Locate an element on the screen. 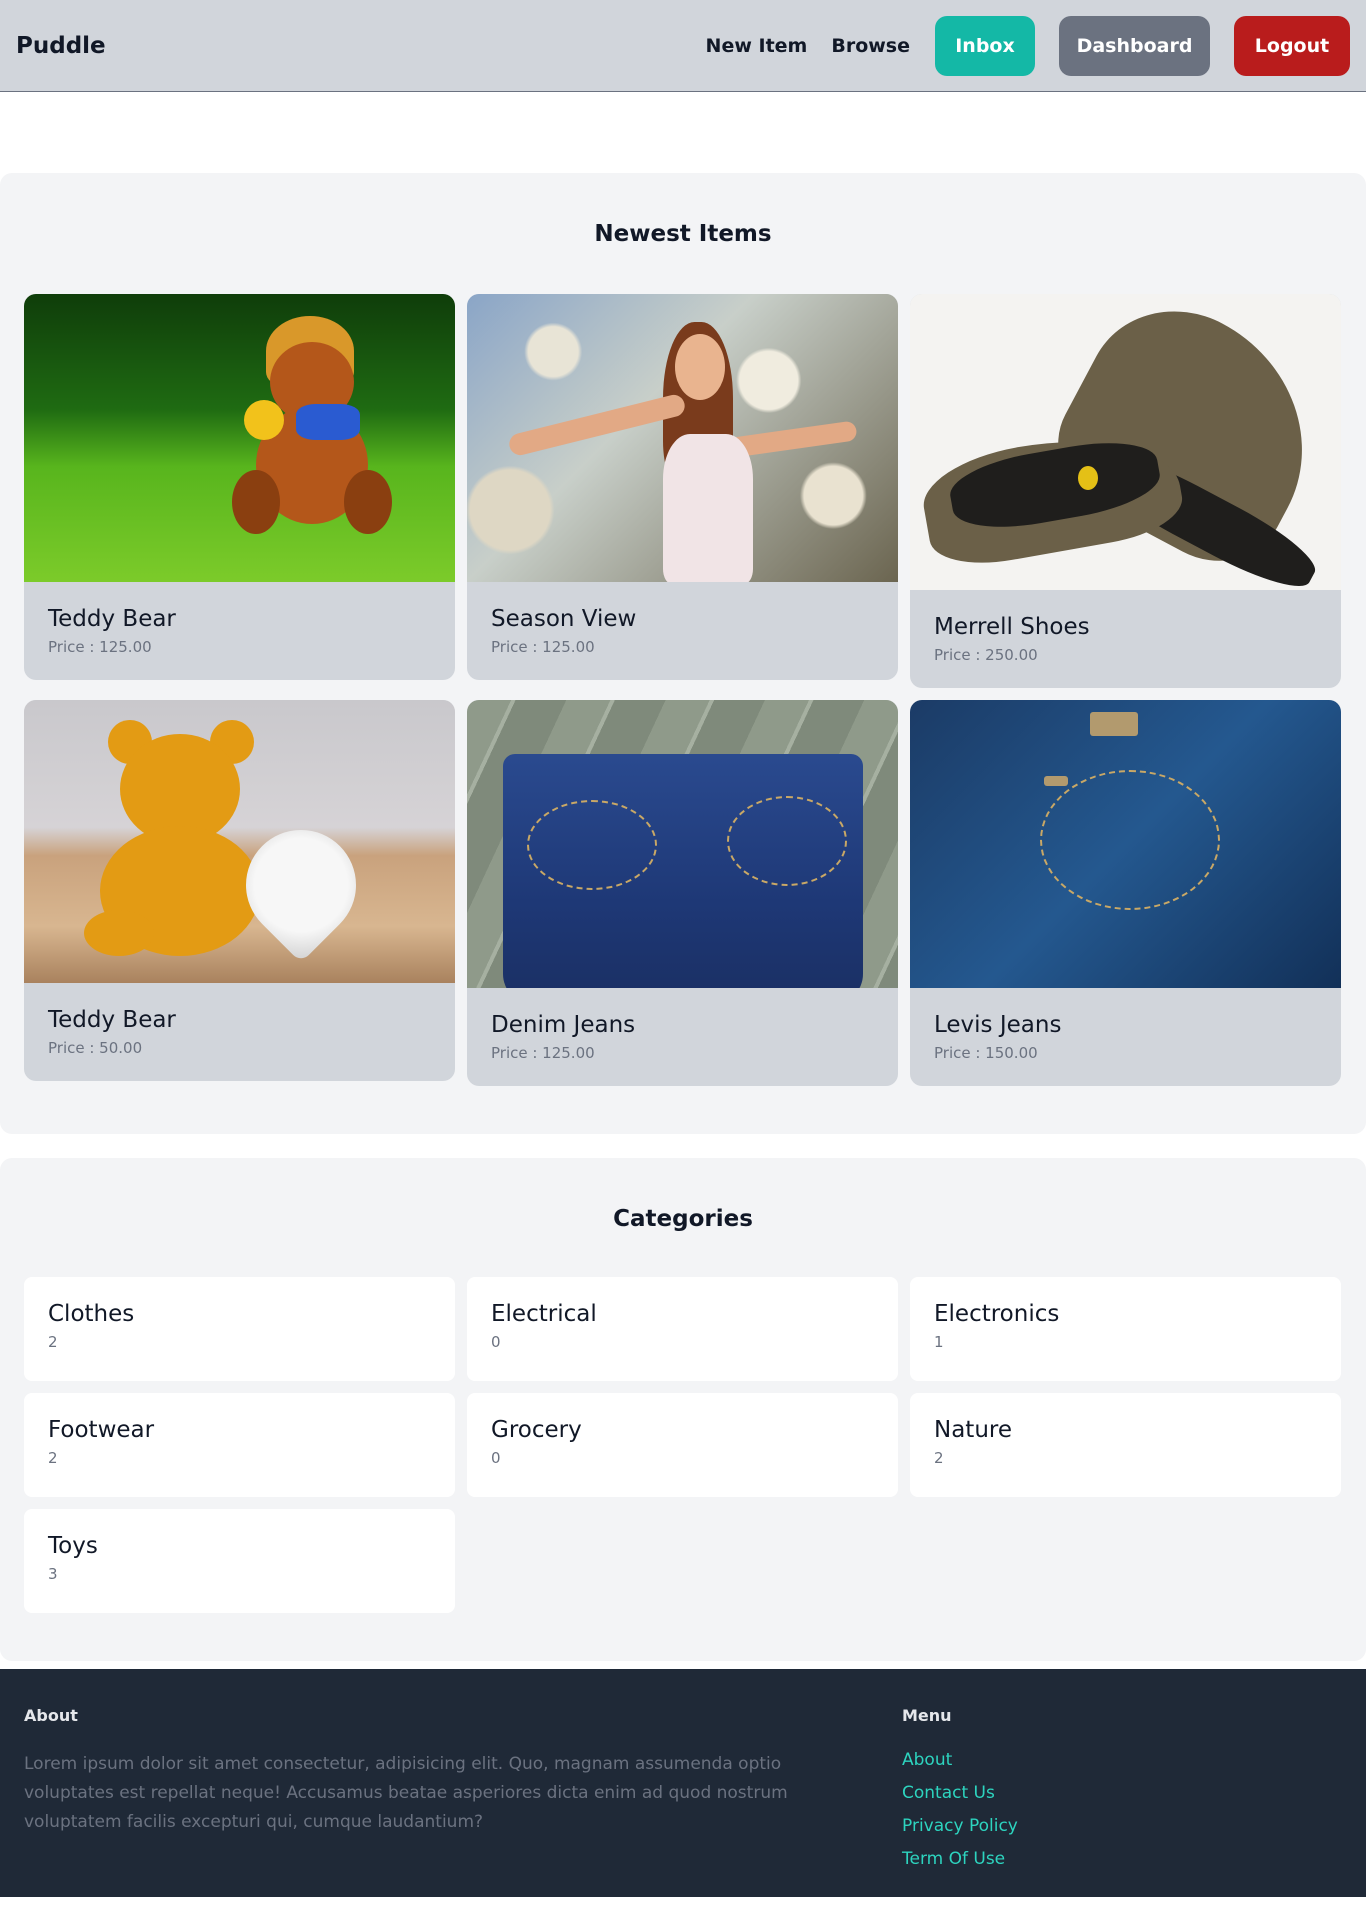 The image size is (1366, 1924). item-name: Season View is located at coordinates (564, 619).